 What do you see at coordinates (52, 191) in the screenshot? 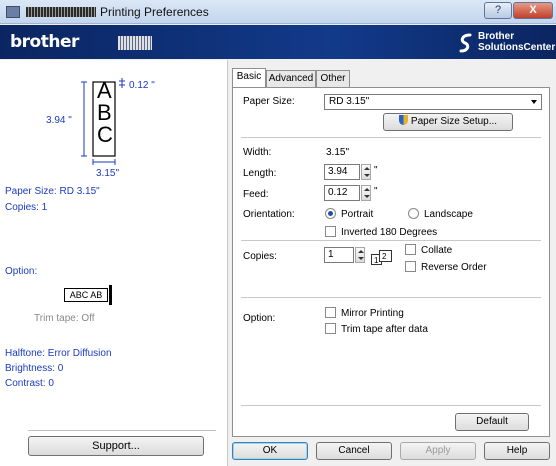
I see `summary-paper-size: Paper Size: RD 3.15"` at bounding box center [52, 191].